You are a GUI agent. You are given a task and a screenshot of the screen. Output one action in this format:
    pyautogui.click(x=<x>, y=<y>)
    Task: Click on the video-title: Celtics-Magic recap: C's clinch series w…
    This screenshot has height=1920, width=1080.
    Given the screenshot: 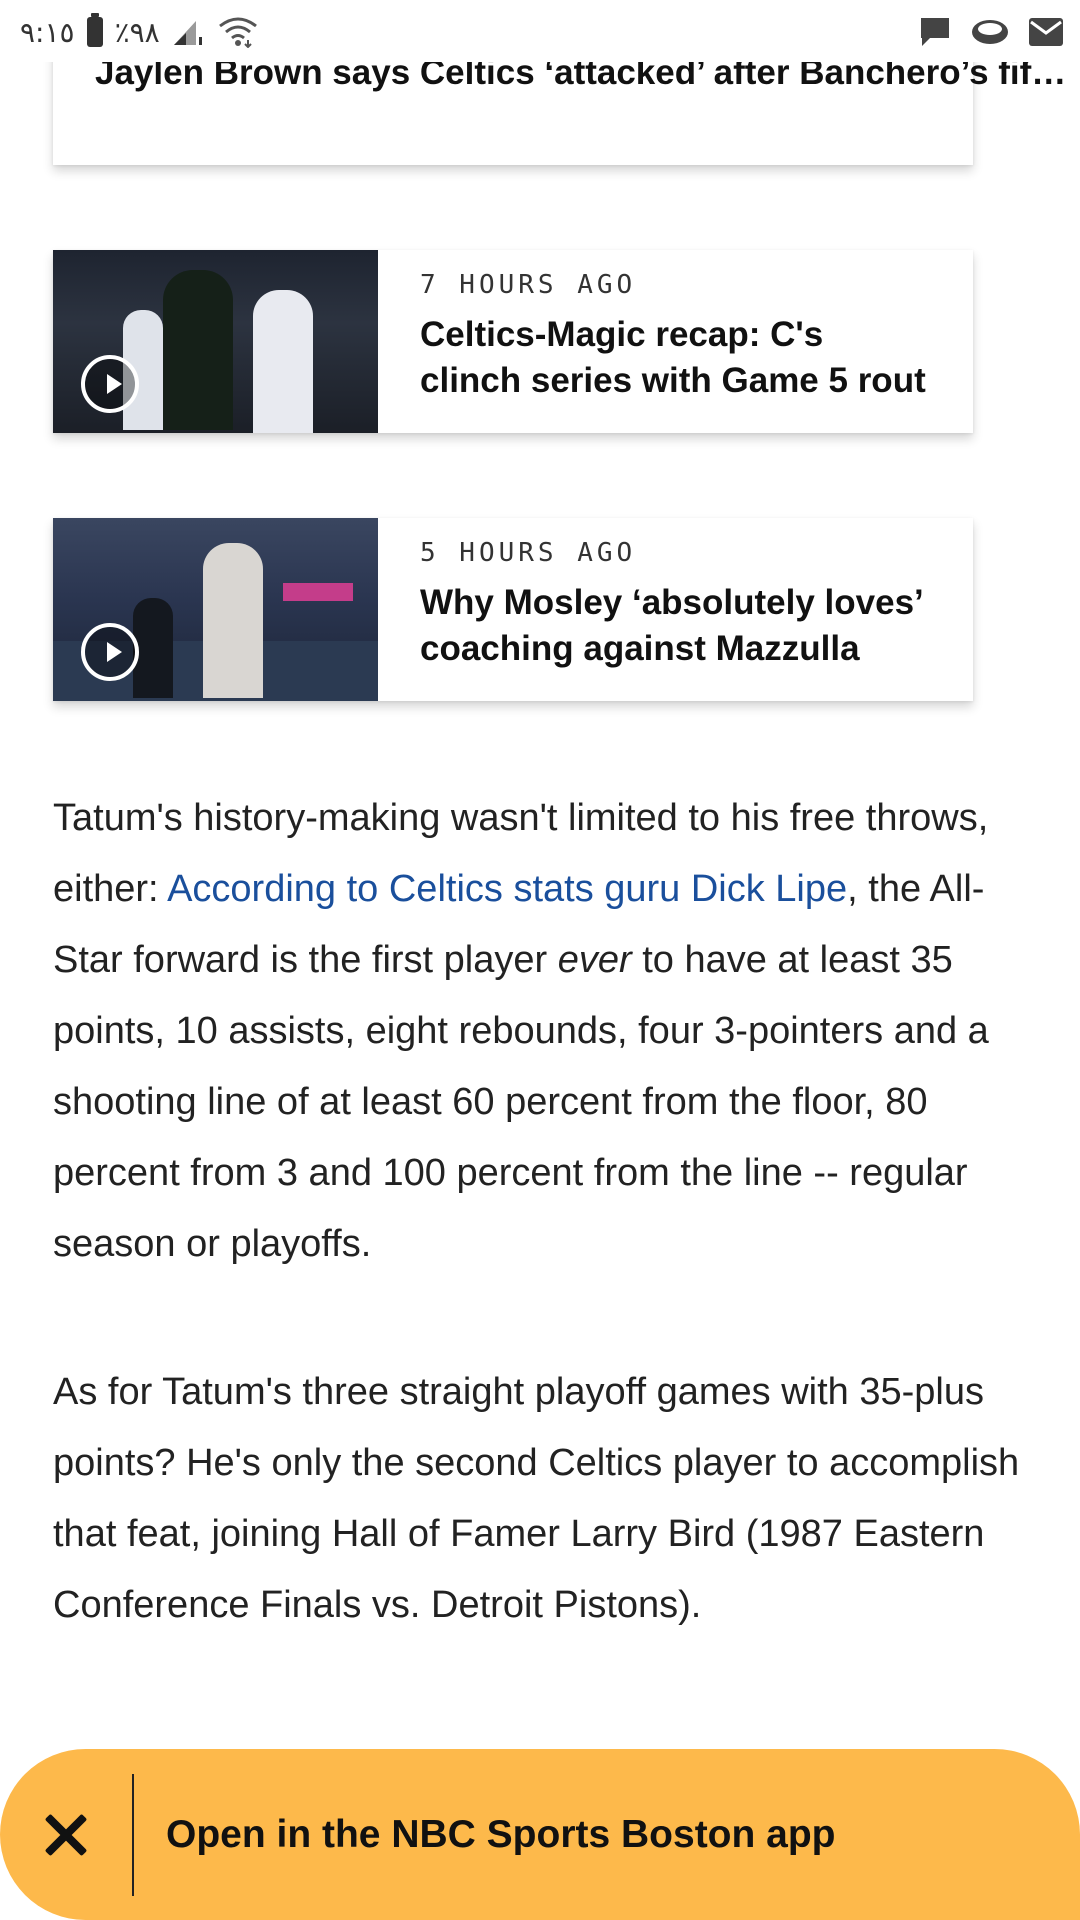 What is the action you would take?
    pyautogui.click(x=676, y=358)
    